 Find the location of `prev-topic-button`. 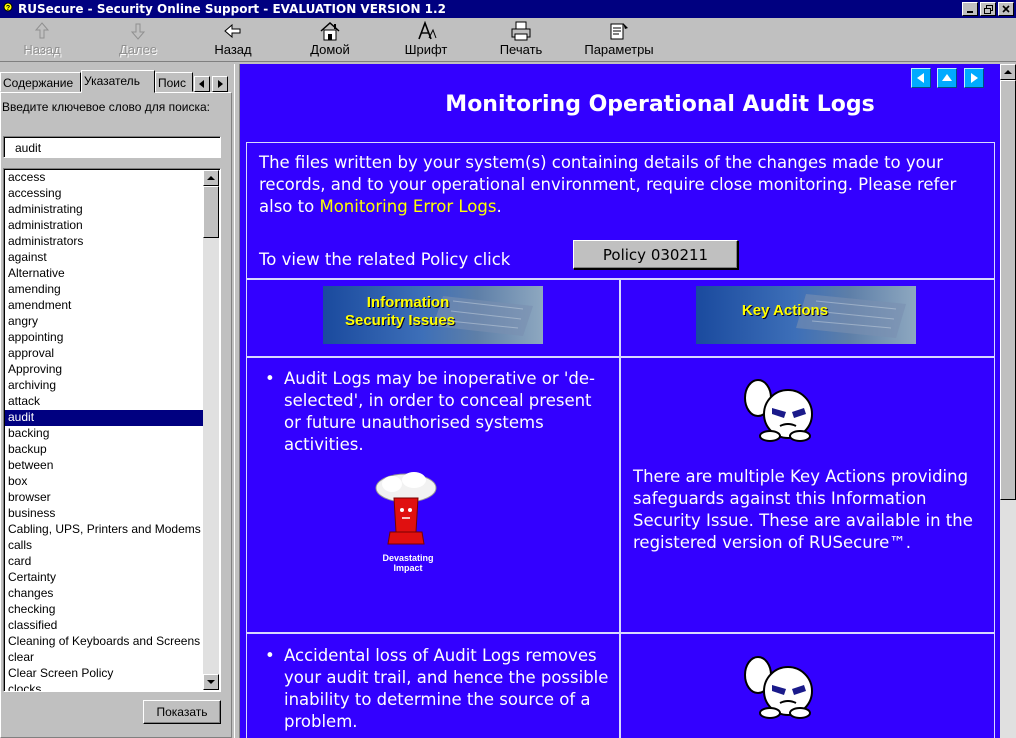

prev-topic-button is located at coordinates (921, 78).